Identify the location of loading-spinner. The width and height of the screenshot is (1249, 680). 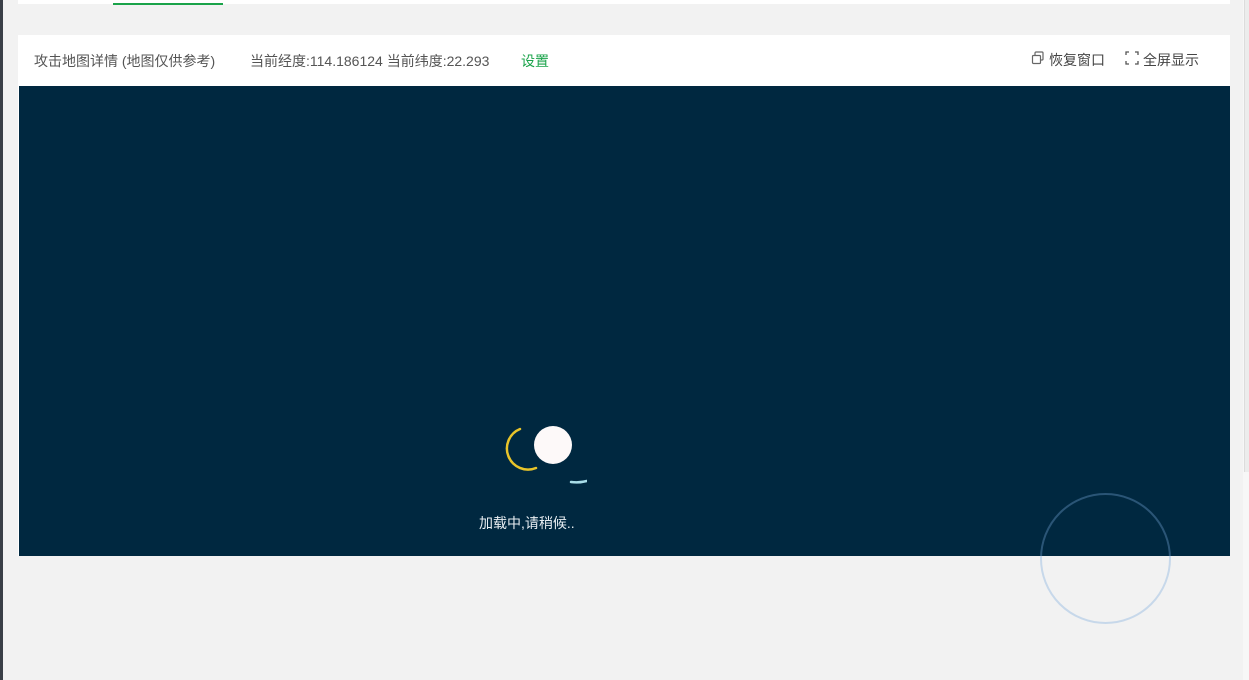
(557, 443).